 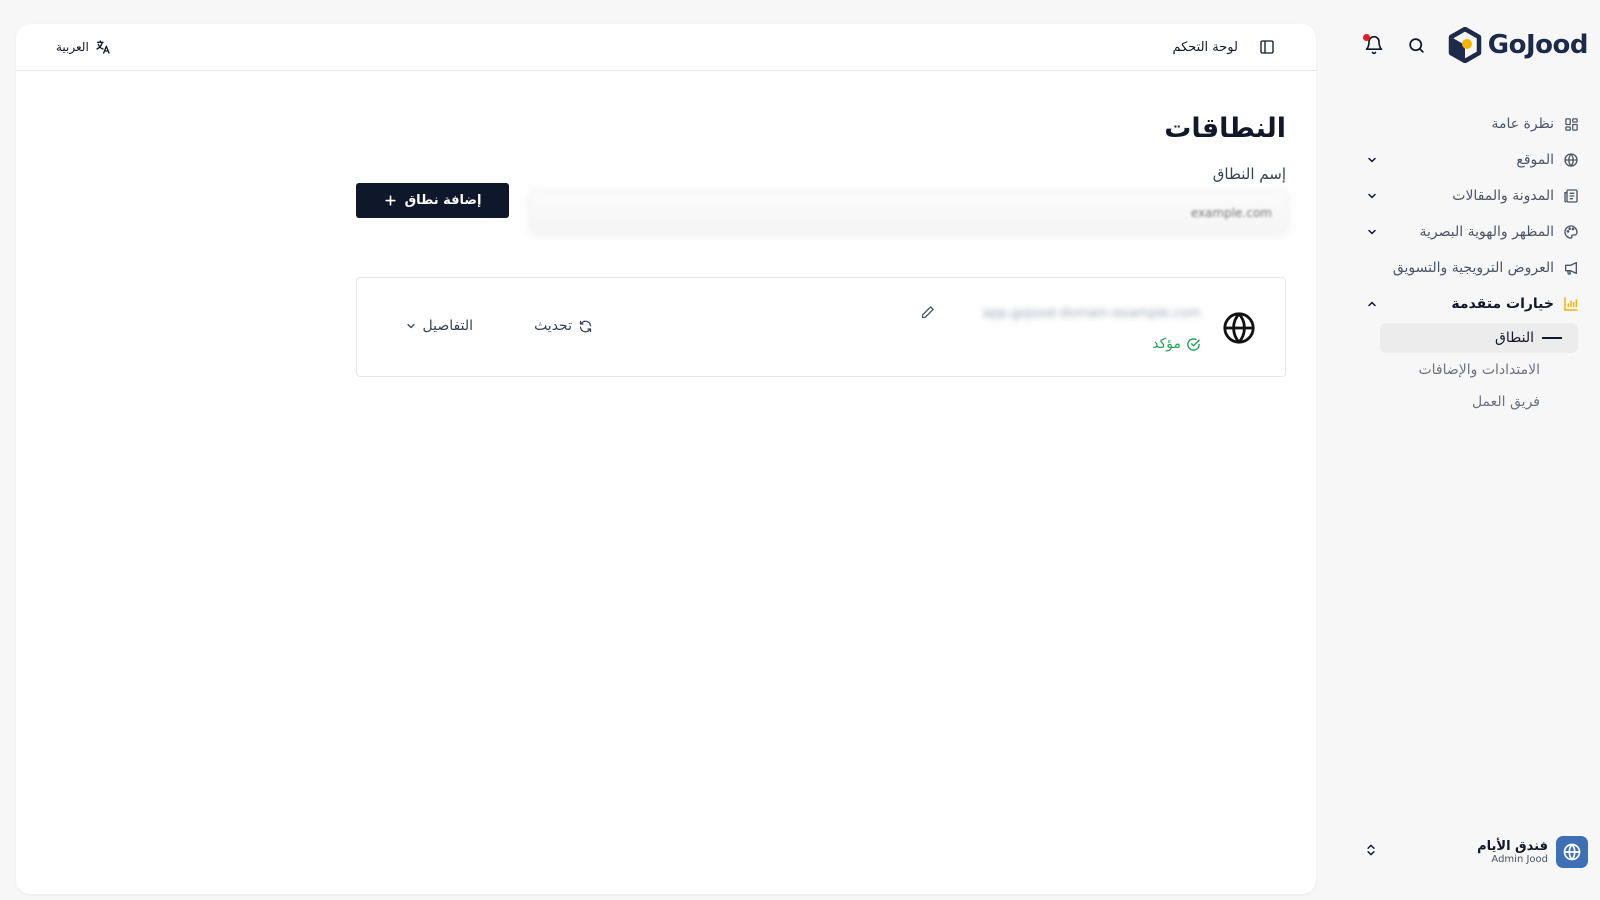 I want to click on sidebar-item-appearance: المظهر والهوية البصرية, so click(x=1475, y=232).